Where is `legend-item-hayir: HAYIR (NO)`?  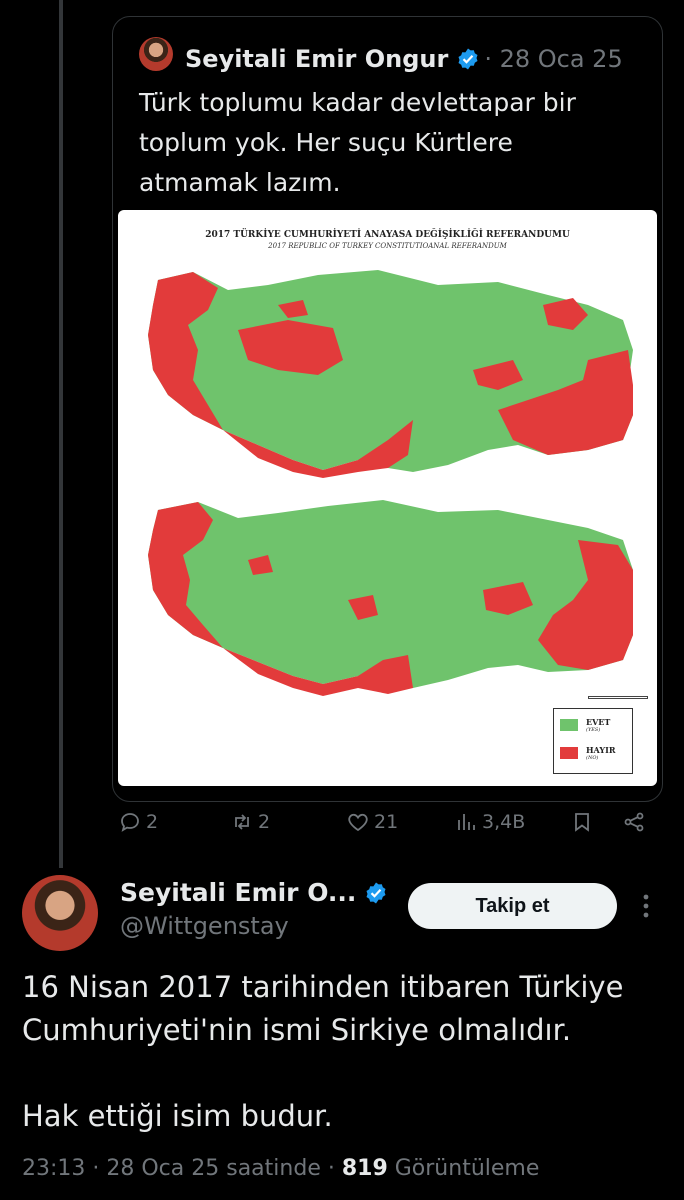
legend-item-hayir: HAYIR (NO) is located at coordinates (587, 753).